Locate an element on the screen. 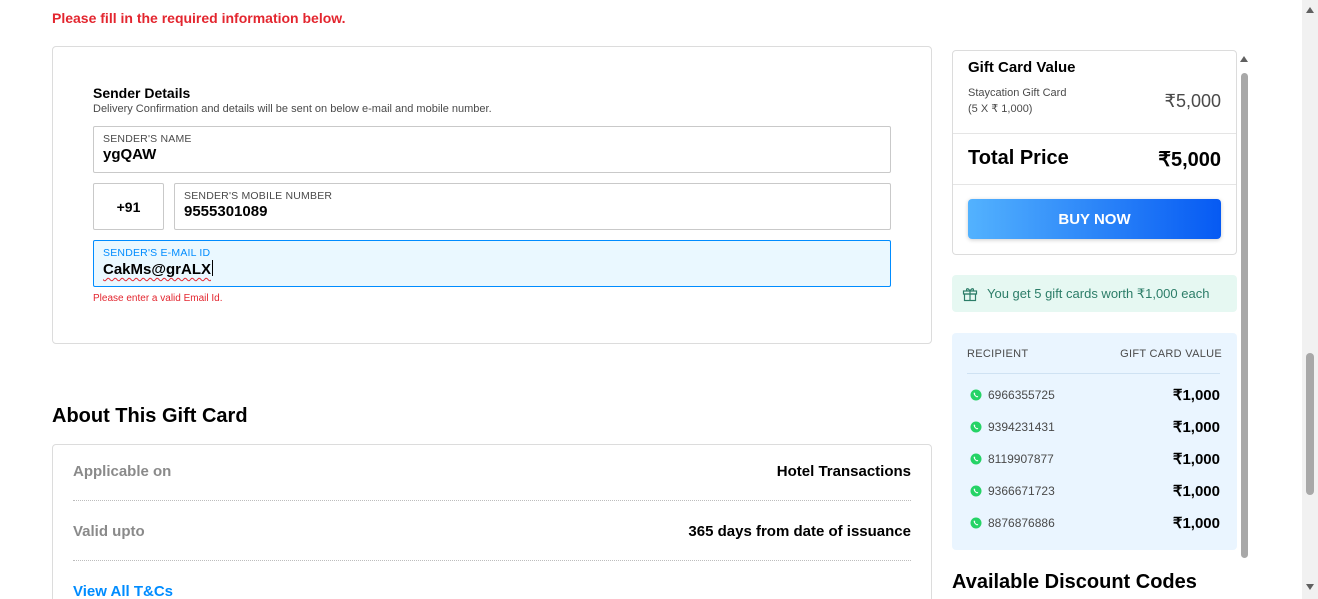 This screenshot has height=599, width=1318. gift-card-promo-banner: You get 5 gift cards worth ₹1,000 each is located at coordinates (1094, 293).